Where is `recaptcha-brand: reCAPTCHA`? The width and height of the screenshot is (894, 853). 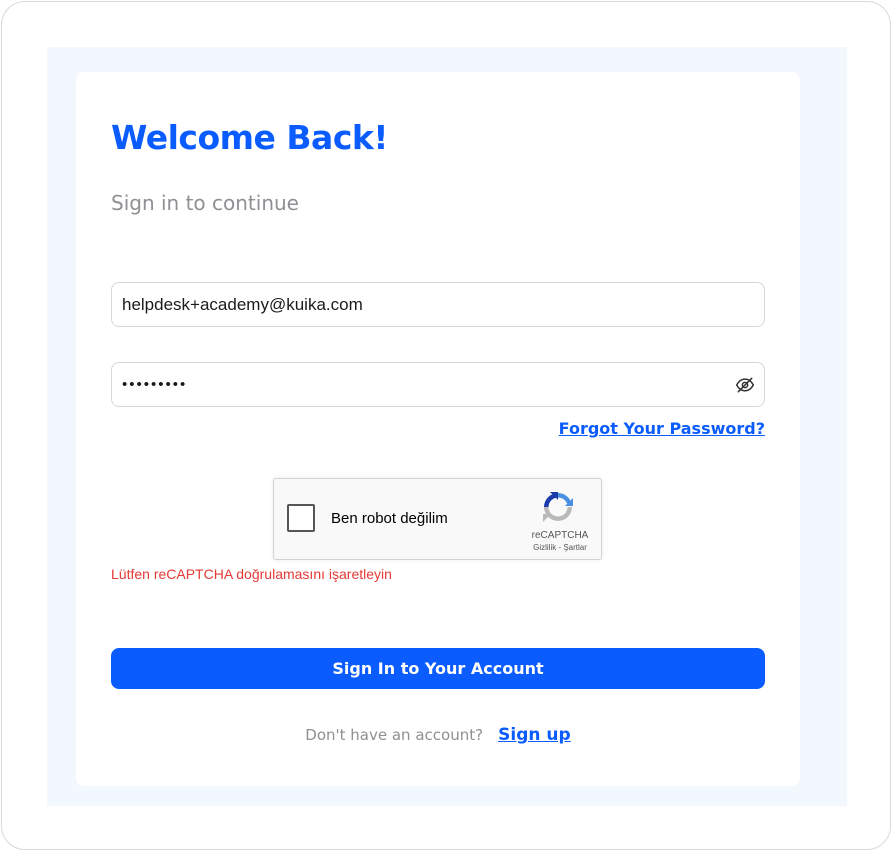
recaptcha-brand: reCAPTCHA is located at coordinates (560, 535).